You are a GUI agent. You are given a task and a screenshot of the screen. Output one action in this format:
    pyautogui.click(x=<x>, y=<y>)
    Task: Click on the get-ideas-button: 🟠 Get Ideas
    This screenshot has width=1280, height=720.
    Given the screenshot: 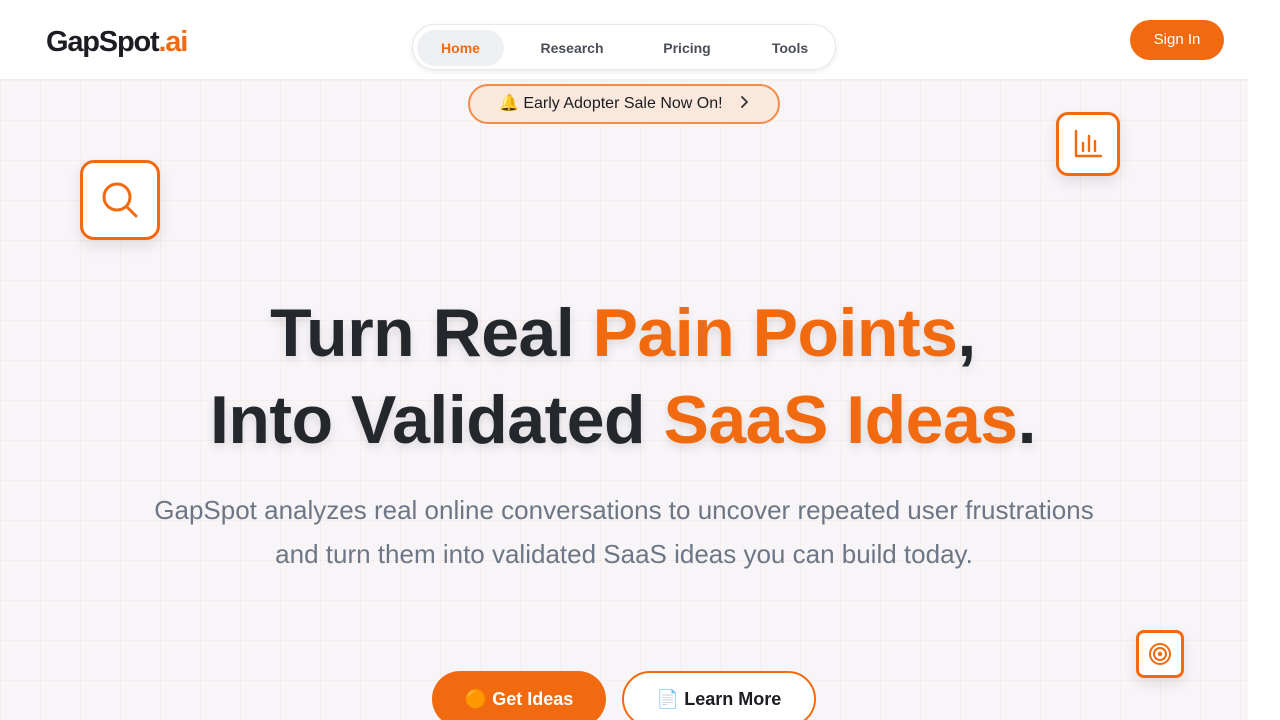 What is the action you would take?
    pyautogui.click(x=519, y=695)
    